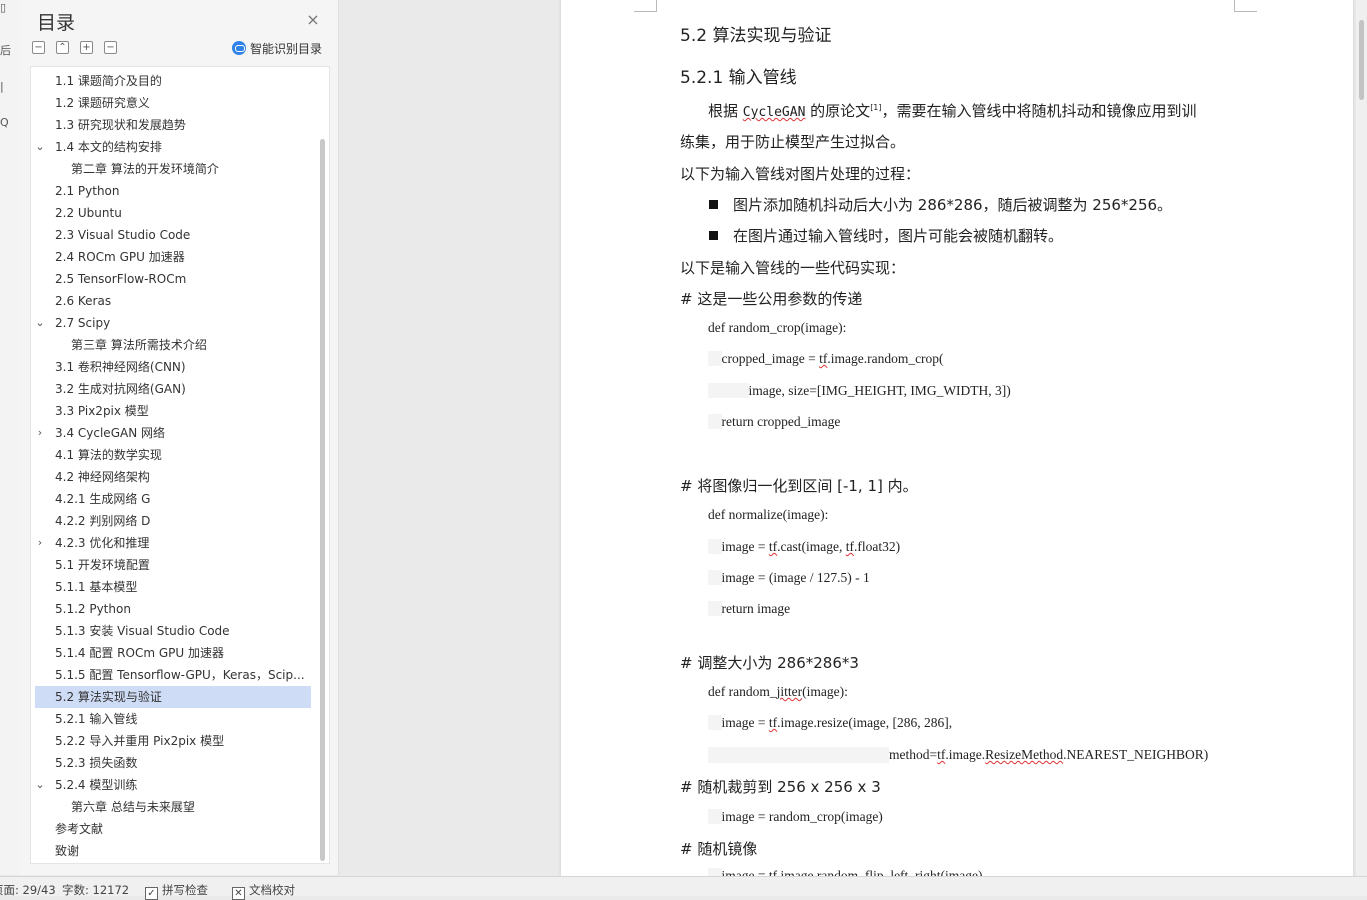 The height and width of the screenshot is (900, 1367). I want to click on proofread-toggle: ✕ 文档校对, so click(263, 891).